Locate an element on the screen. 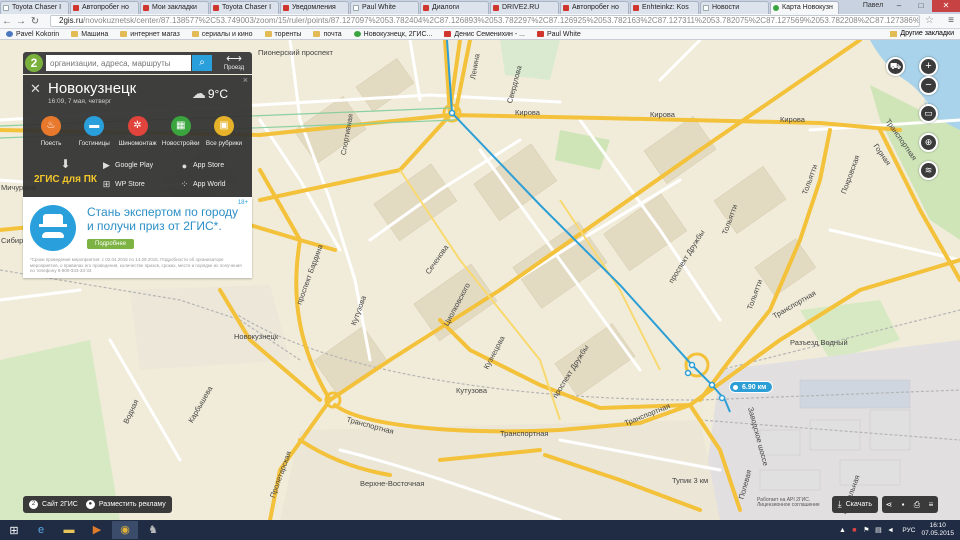  print-icon: ⎙ is located at coordinates (917, 505).